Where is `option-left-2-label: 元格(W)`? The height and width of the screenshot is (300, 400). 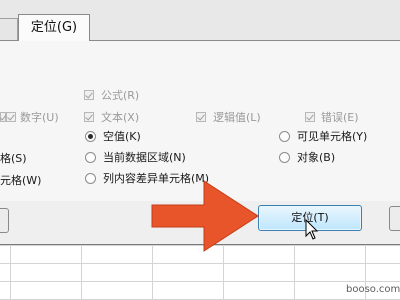
option-left-2-label: 元格(W) is located at coordinates (21, 180).